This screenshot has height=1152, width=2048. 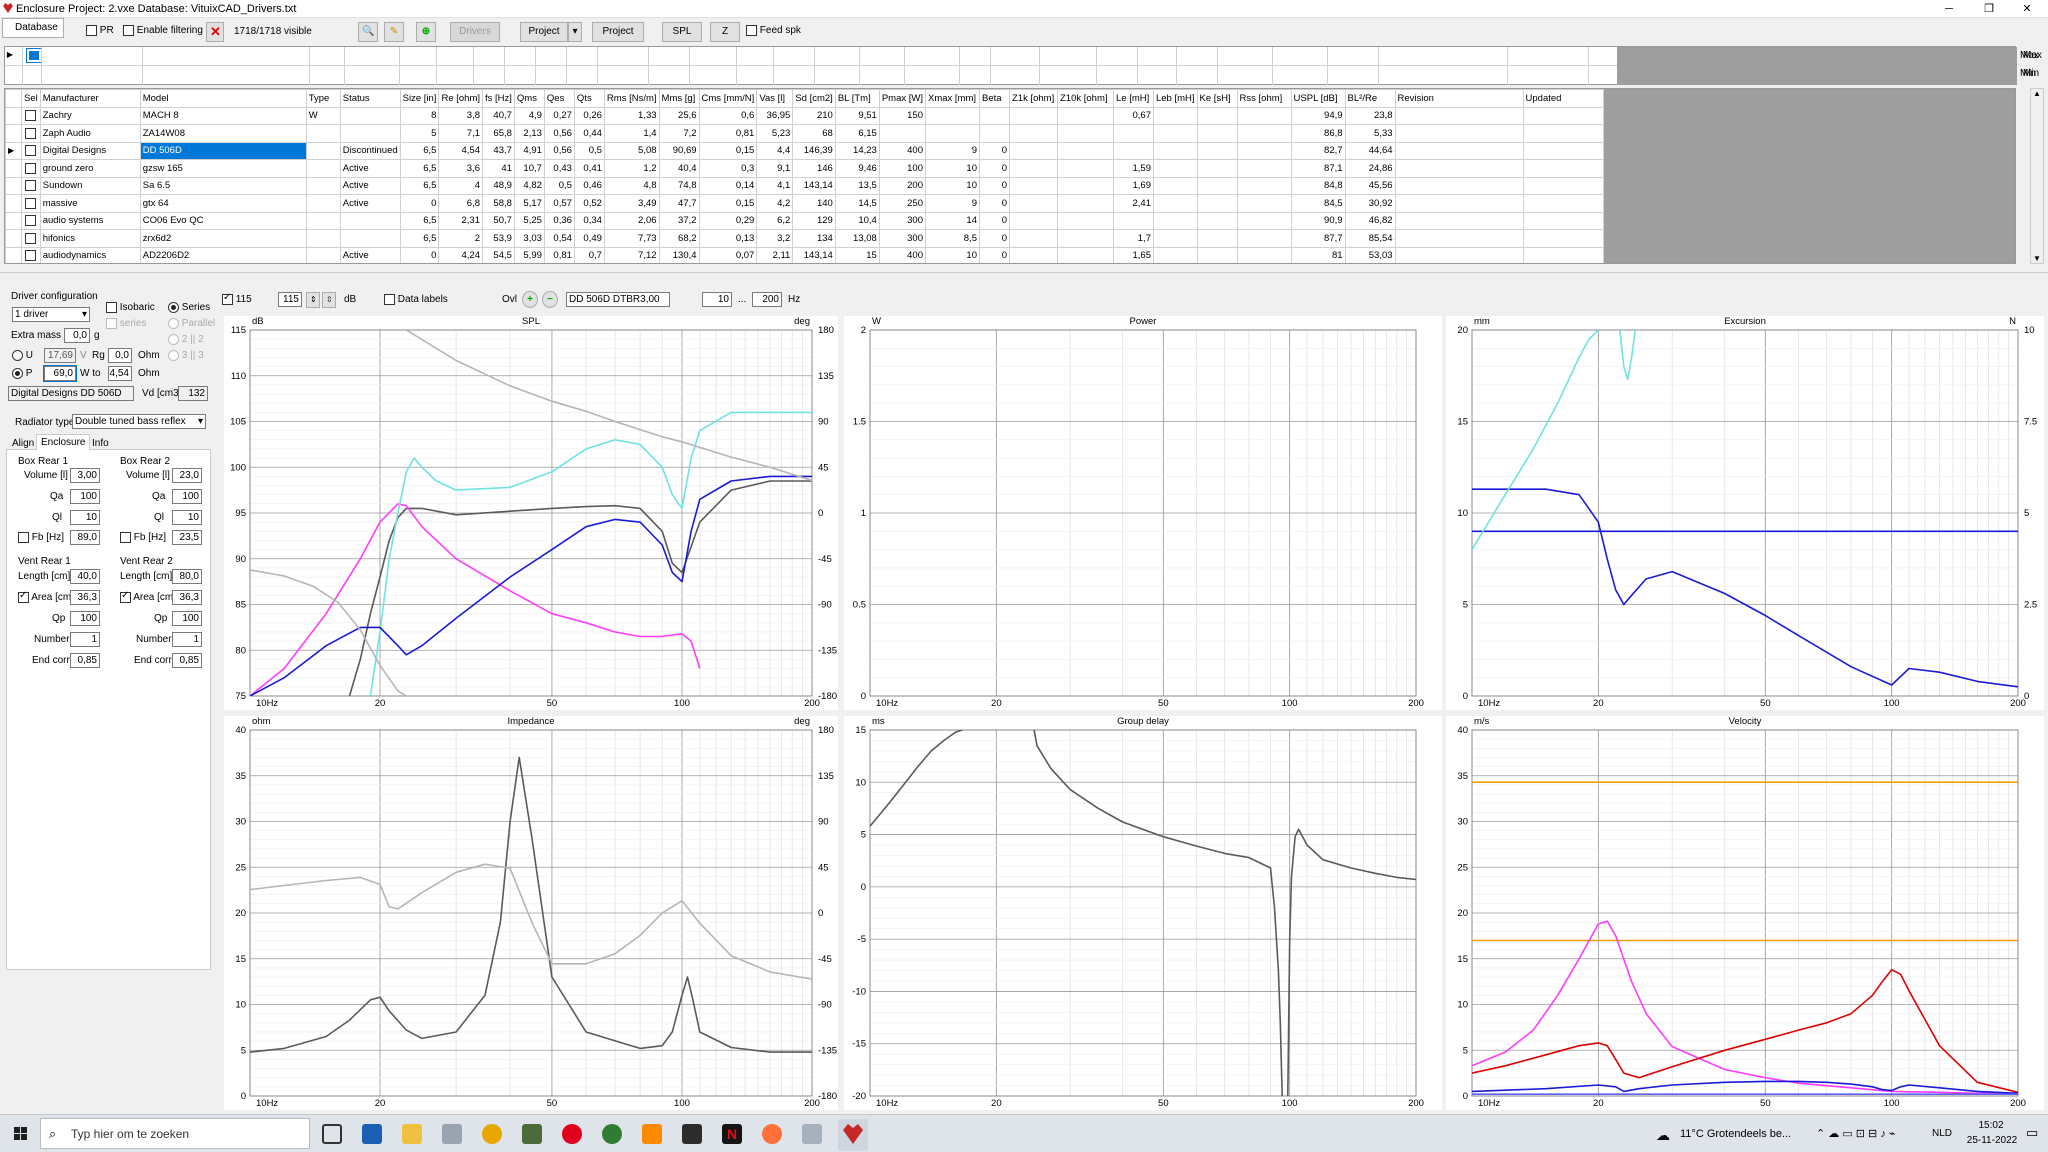 I want to click on y-tick-label: 75, so click(x=240, y=696).